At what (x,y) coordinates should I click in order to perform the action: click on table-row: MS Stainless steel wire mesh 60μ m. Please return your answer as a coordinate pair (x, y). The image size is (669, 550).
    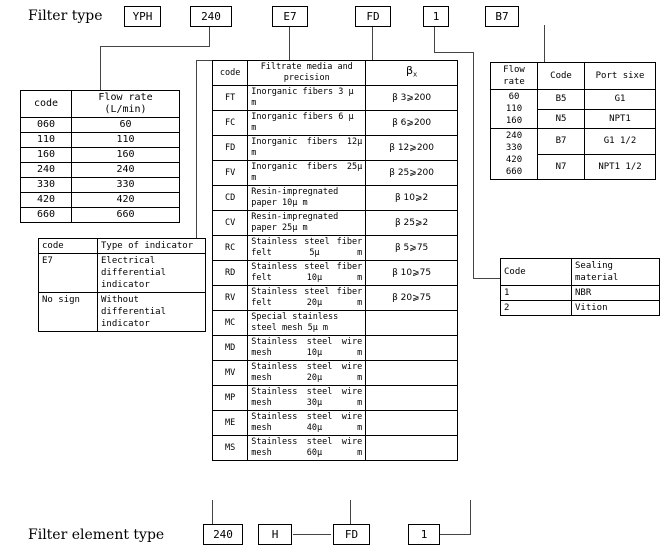
    Looking at the image, I should click on (334, 448).